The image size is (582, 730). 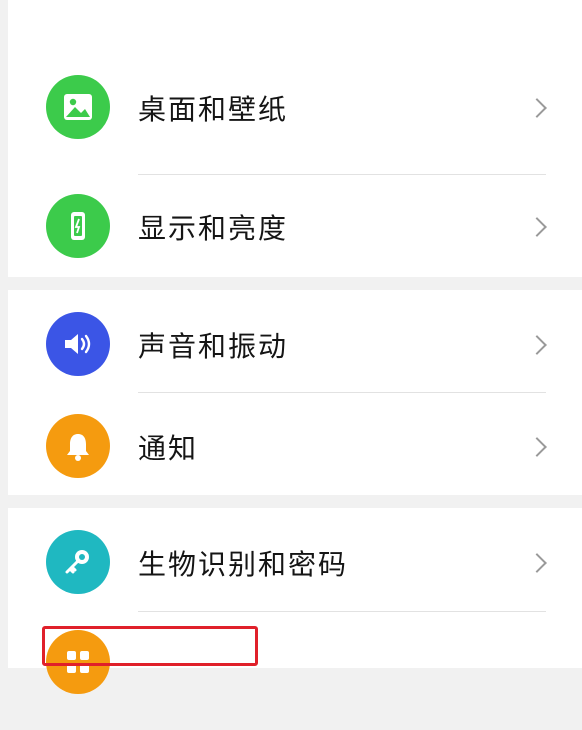 What do you see at coordinates (213, 109) in the screenshot?
I see `setting-label: 桌面和壁纸` at bounding box center [213, 109].